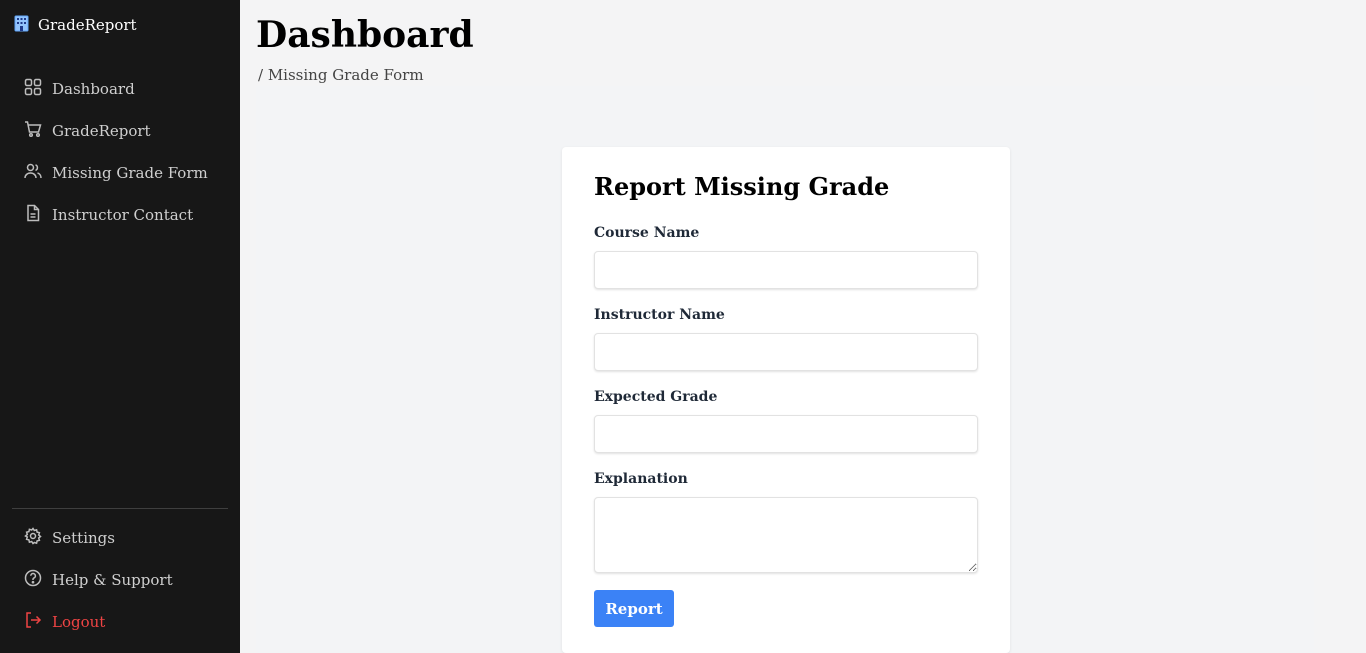  Describe the element at coordinates (365, 35) in the screenshot. I see `page-title: Dashboard` at that location.